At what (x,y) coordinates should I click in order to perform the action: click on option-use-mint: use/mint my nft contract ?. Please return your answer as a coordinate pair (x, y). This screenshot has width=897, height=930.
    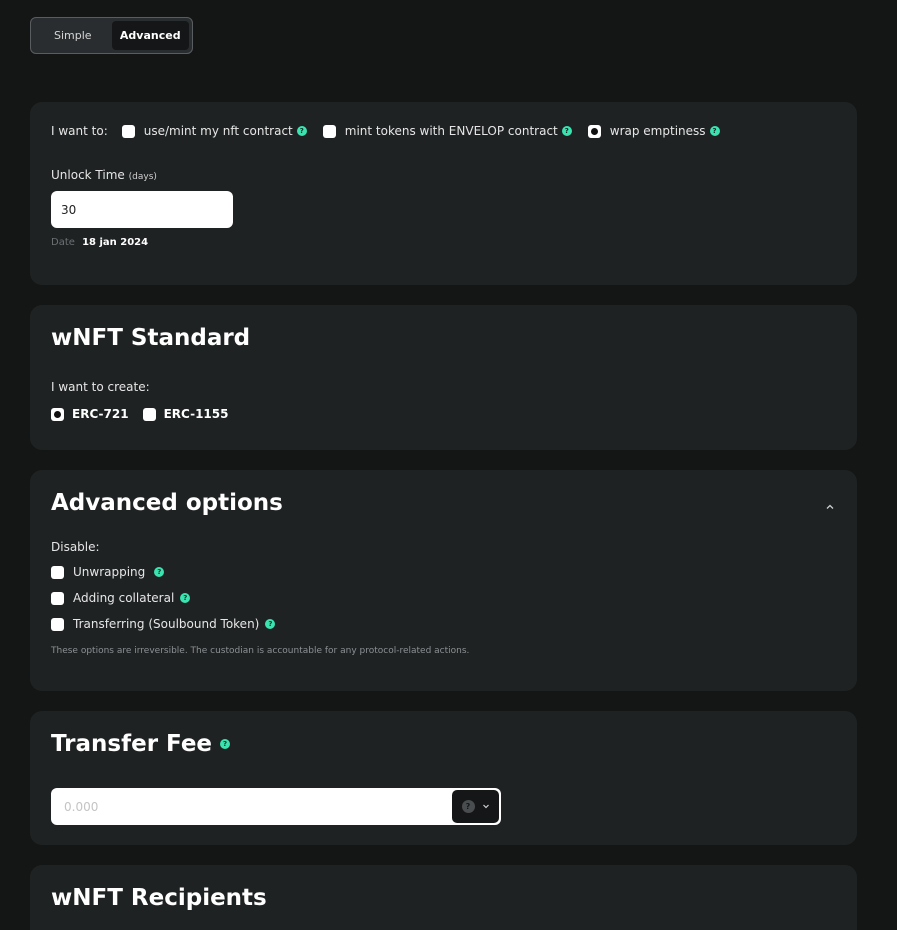
    Looking at the image, I should click on (214, 131).